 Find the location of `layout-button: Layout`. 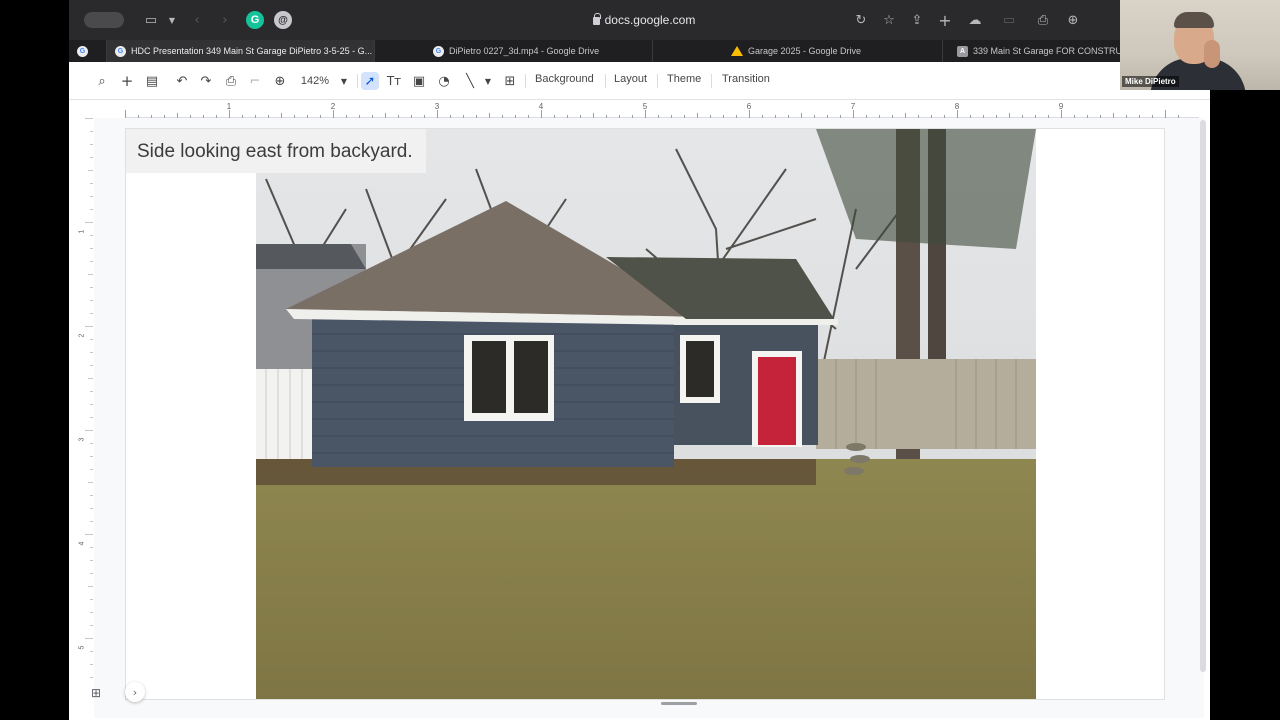

layout-button: Layout is located at coordinates (630, 79).